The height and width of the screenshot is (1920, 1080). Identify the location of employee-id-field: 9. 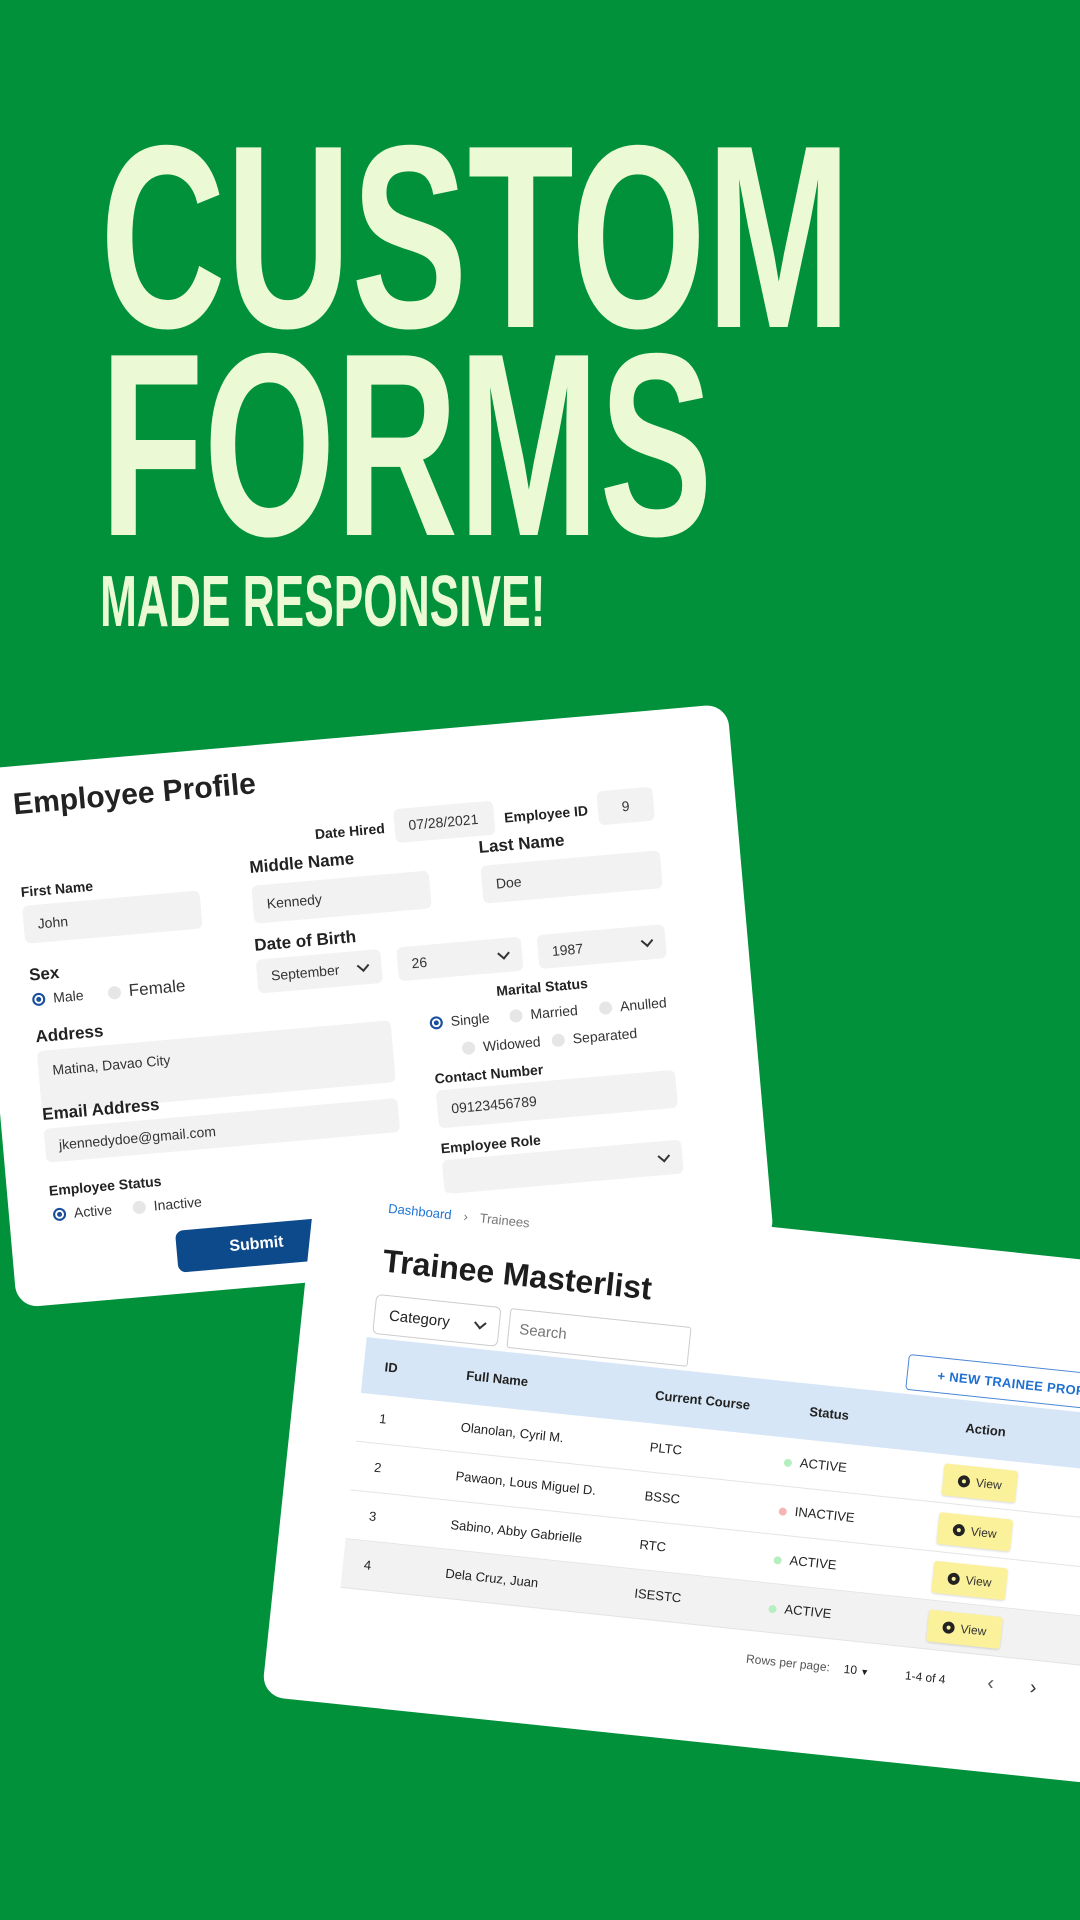
(626, 806).